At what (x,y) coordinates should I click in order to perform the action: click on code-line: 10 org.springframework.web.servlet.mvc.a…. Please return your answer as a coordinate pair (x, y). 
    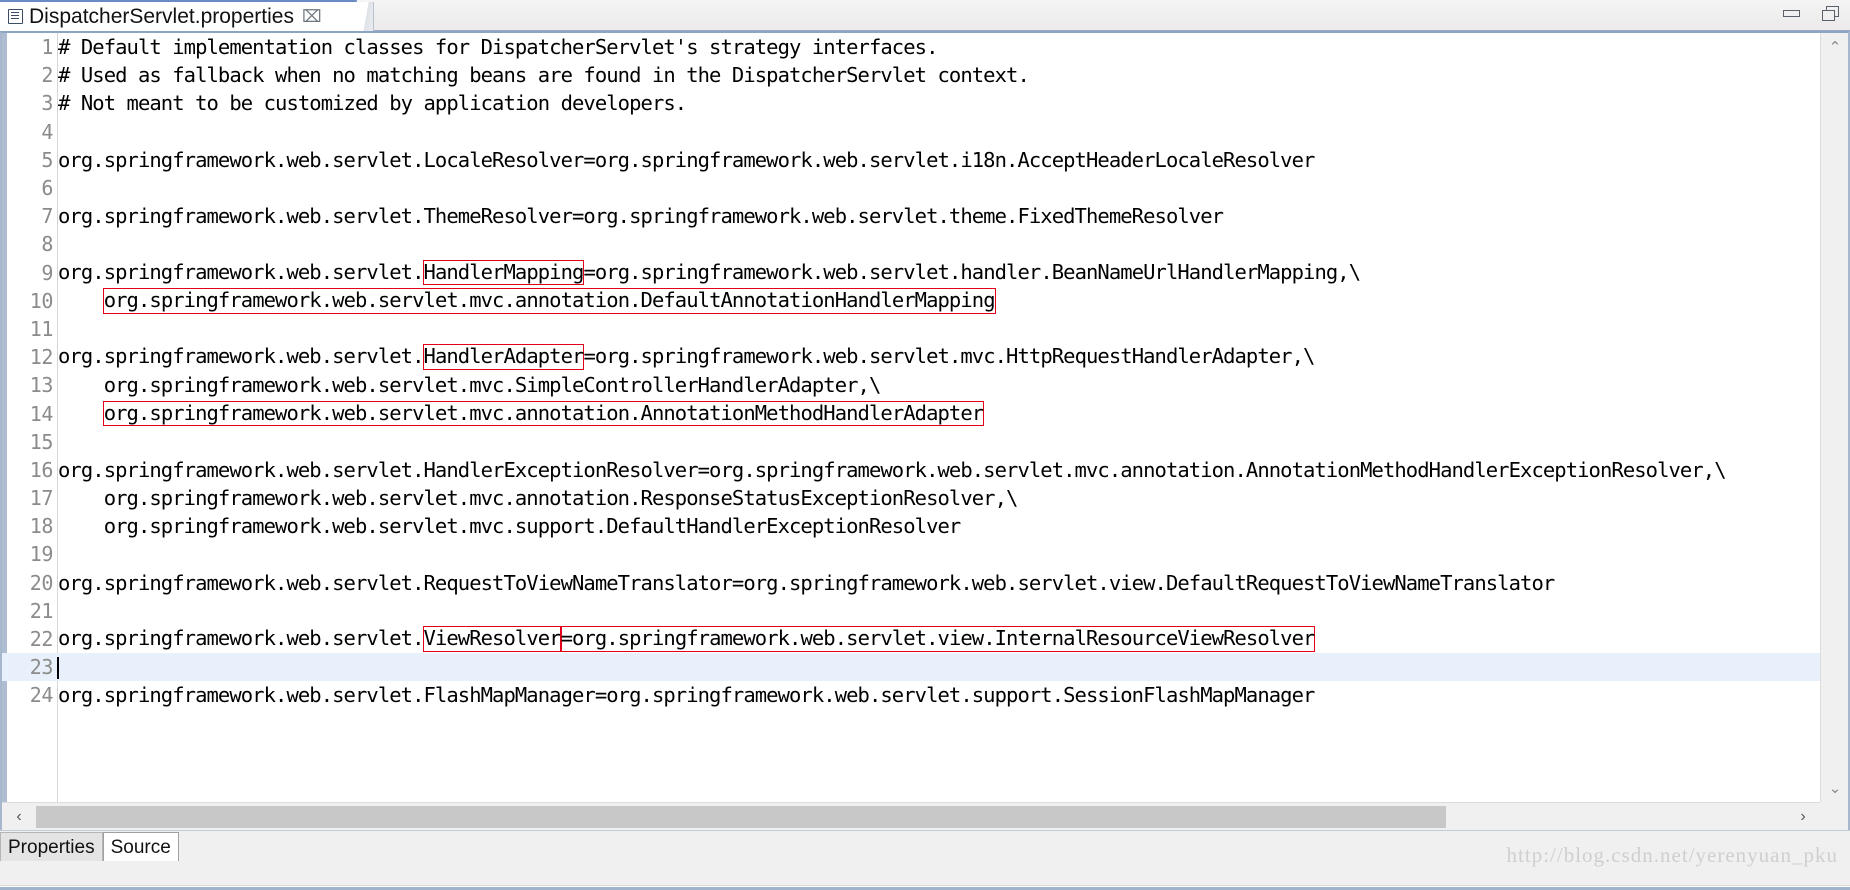
    Looking at the image, I should click on (911, 301).